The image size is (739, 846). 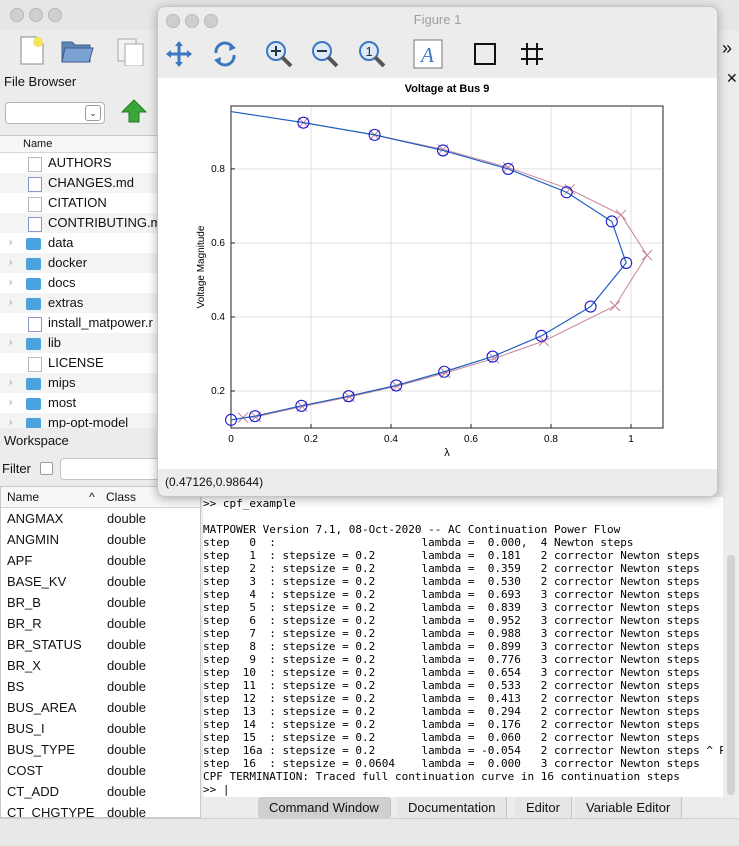 I want to click on file-list-item: CITATION, so click(x=78, y=203).